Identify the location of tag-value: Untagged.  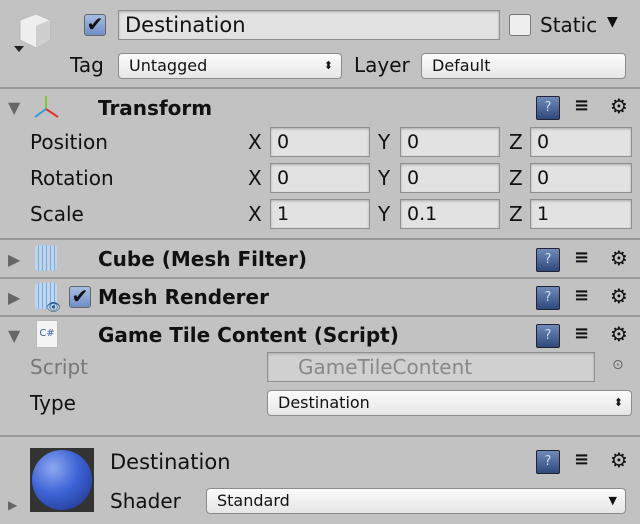
(168, 65).